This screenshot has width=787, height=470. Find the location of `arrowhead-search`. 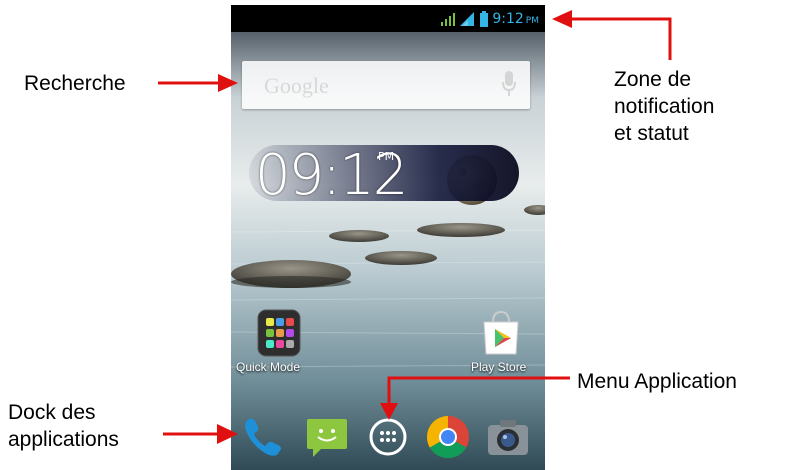

arrowhead-search is located at coordinates (228, 83).